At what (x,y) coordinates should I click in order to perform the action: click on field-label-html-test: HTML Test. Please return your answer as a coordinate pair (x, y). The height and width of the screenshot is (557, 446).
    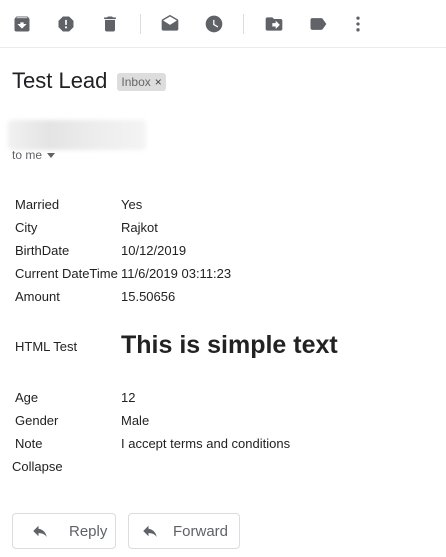
    Looking at the image, I should click on (46, 346).